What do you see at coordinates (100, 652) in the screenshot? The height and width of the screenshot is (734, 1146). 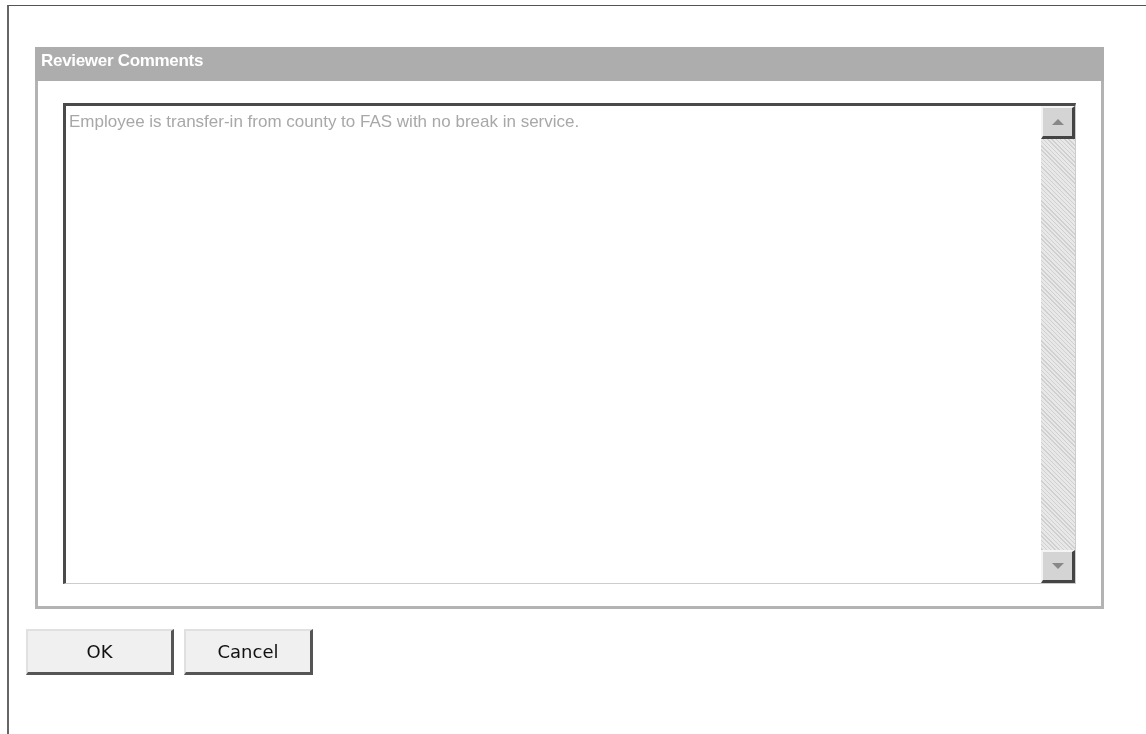 I see `ok-button: OK` at bounding box center [100, 652].